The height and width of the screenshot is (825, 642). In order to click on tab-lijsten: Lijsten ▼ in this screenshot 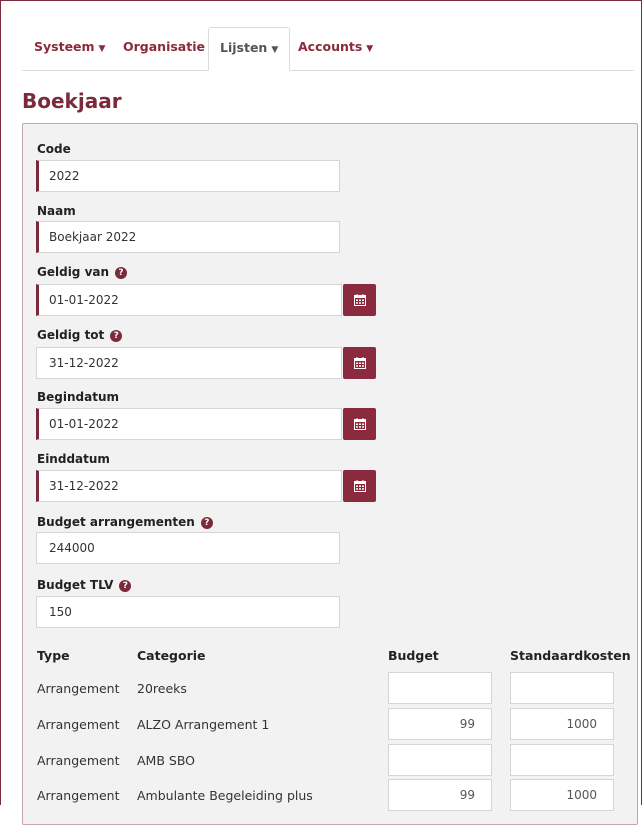, I will do `click(249, 49)`.